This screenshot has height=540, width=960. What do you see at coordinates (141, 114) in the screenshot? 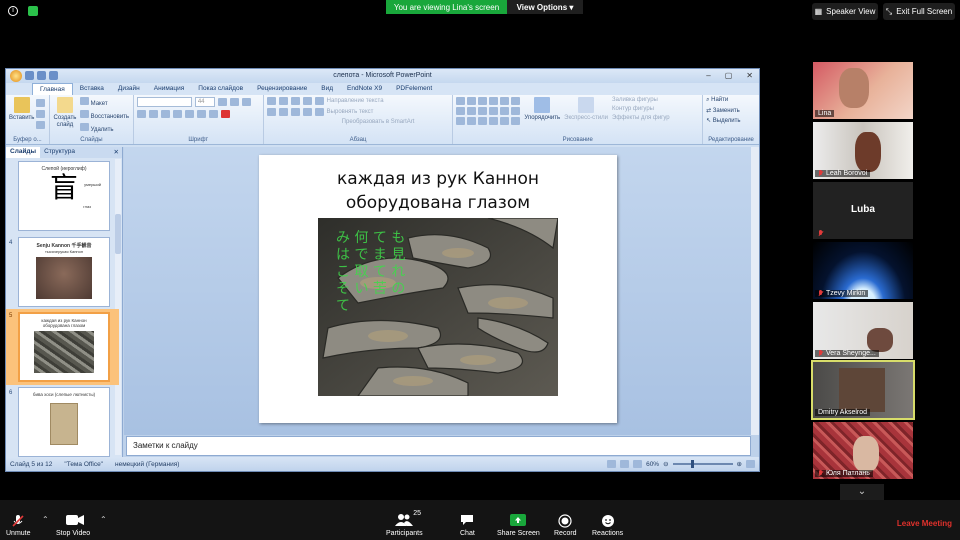
I see `bold-icon` at bounding box center [141, 114].